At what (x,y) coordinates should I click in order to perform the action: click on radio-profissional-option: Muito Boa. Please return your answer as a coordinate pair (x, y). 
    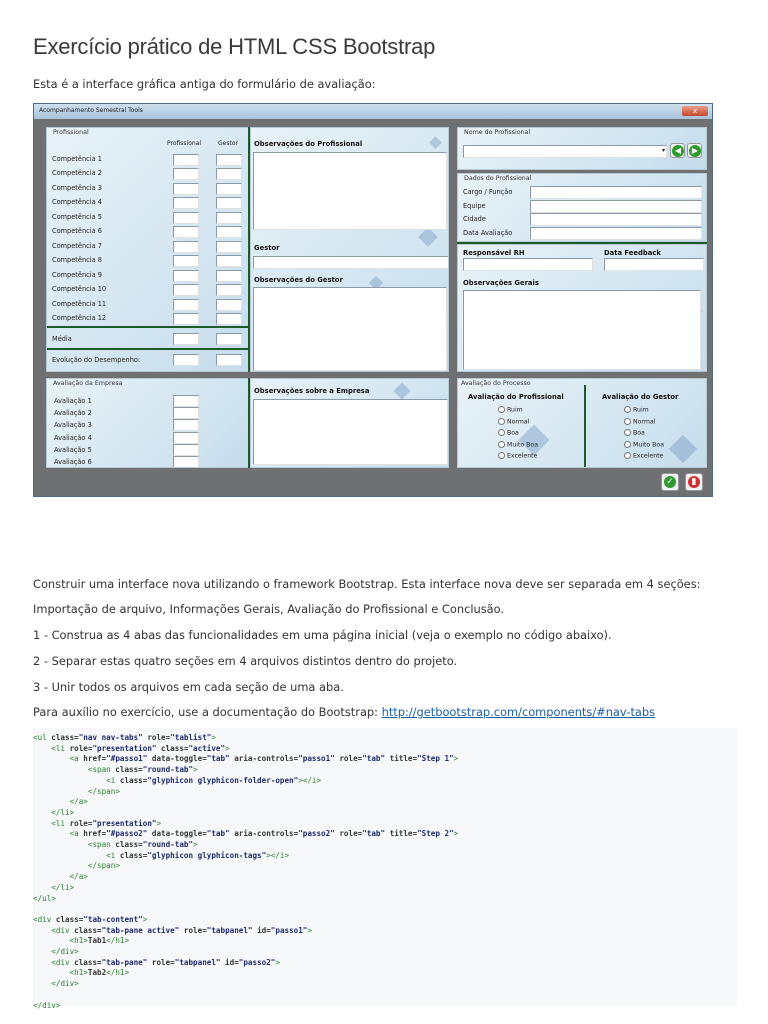
    Looking at the image, I should click on (518, 444).